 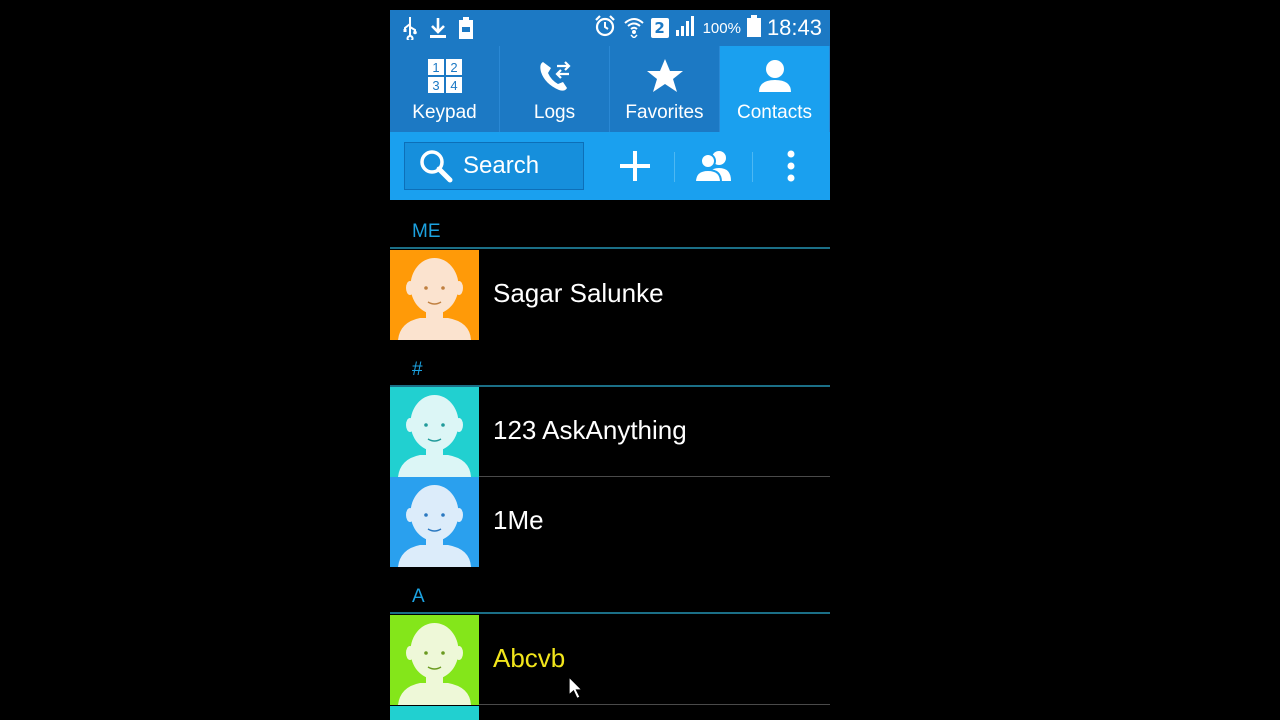 I want to click on contact-name: 1Me, so click(x=518, y=520).